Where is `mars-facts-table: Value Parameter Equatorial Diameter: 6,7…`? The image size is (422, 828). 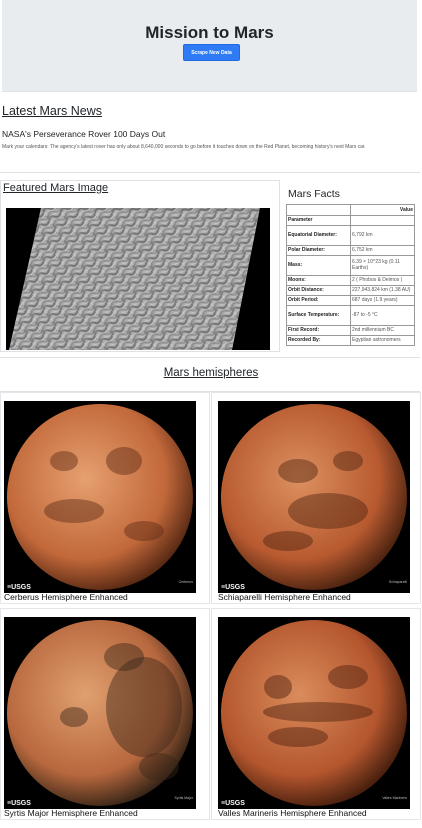
mars-facts-table: Value Parameter Equatorial Diameter: 6,7… is located at coordinates (350, 275).